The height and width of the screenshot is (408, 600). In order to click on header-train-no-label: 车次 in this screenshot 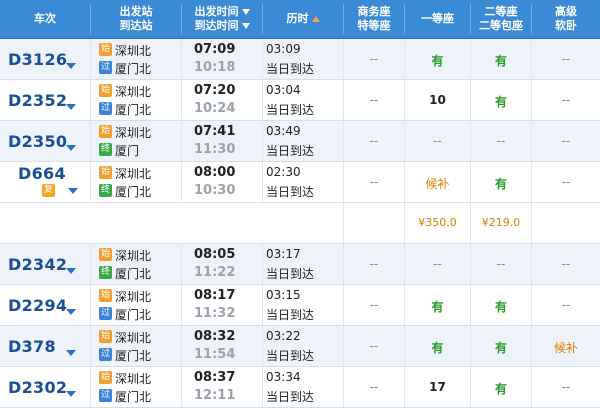, I will do `click(45, 18)`.